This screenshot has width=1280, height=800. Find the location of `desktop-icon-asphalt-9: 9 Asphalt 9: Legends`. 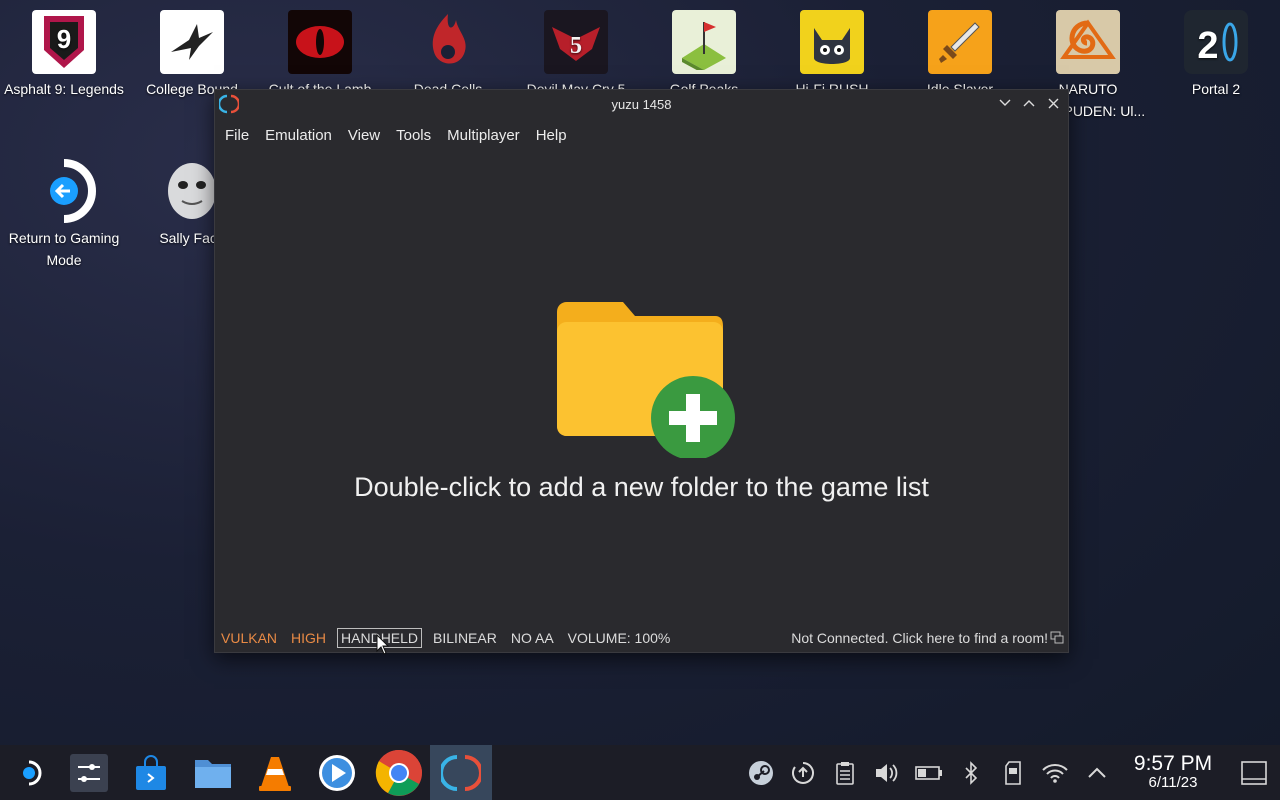

desktop-icon-asphalt-9: 9 Asphalt 9: Legends is located at coordinates (64, 55).